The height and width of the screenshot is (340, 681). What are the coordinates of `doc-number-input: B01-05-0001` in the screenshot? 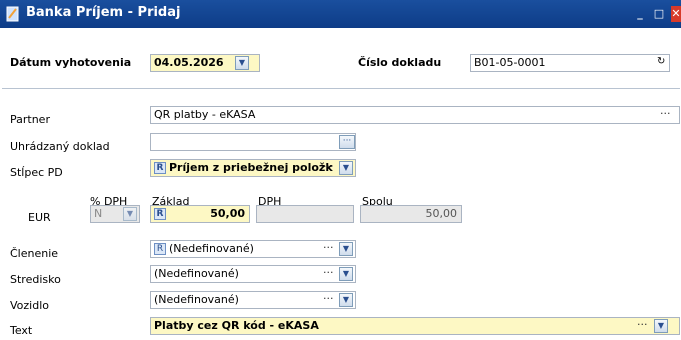 It's located at (570, 63).